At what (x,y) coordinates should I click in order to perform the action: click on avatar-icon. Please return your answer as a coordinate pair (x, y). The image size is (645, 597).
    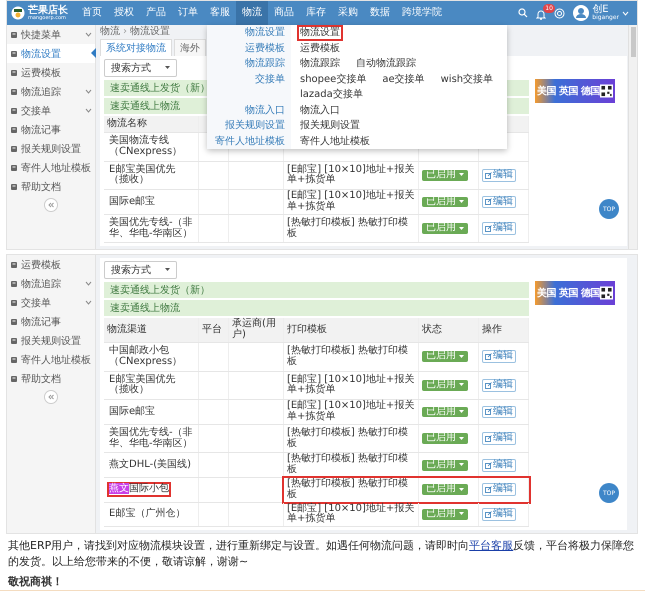
    Looking at the image, I should click on (581, 13).